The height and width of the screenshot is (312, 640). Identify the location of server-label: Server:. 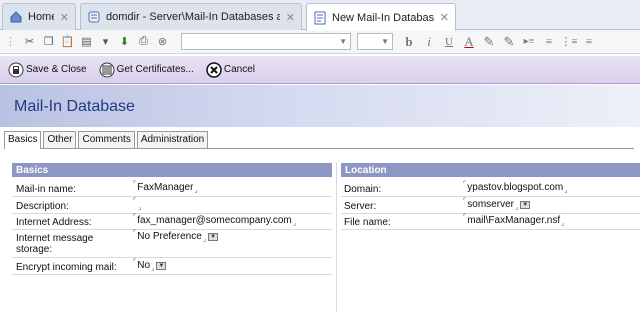
(360, 206).